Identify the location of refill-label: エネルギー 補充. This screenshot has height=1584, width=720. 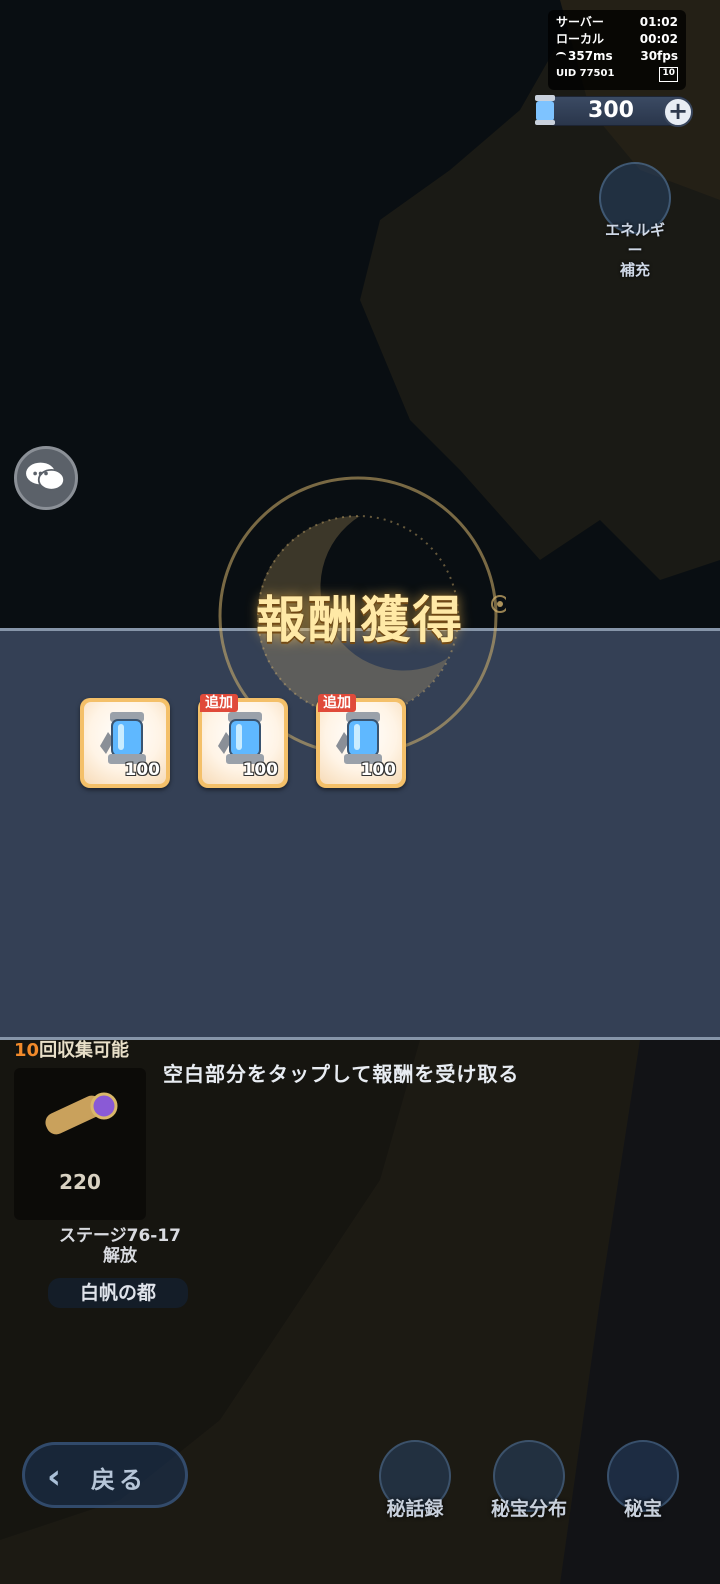
(634, 250).